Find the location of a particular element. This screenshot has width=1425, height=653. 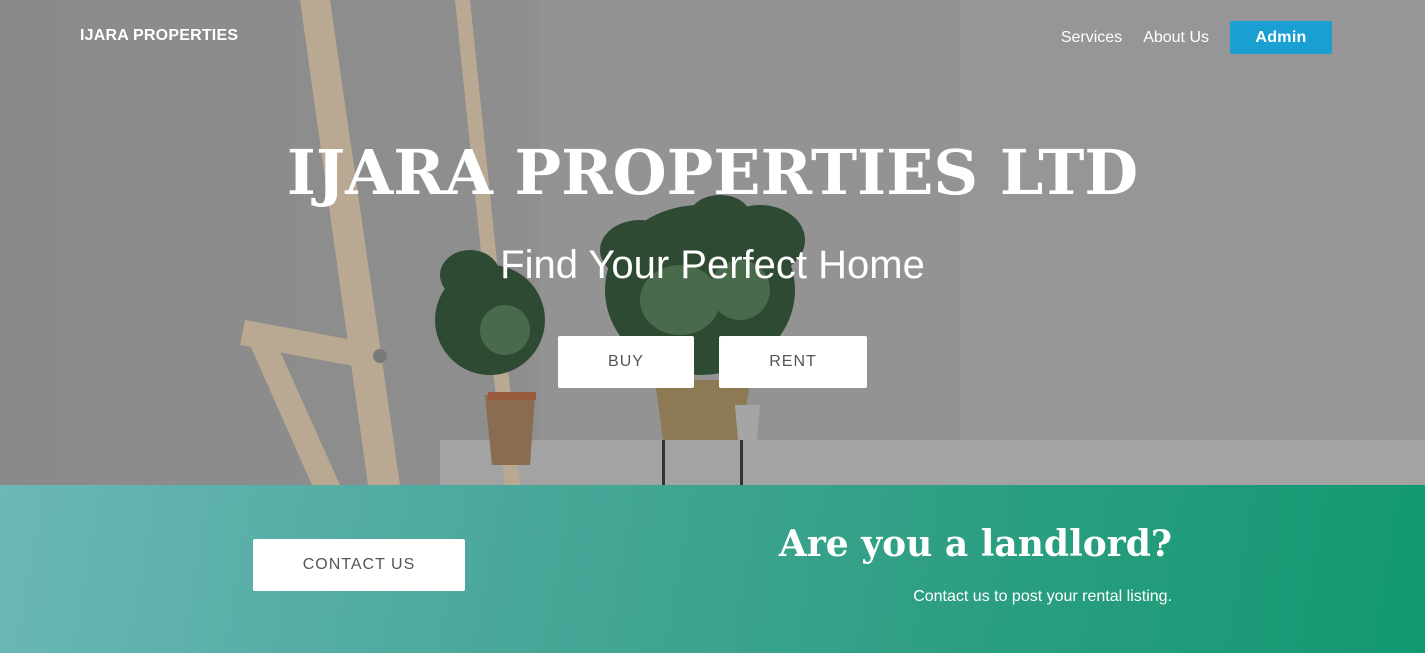

rent-button: RENT is located at coordinates (793, 362).